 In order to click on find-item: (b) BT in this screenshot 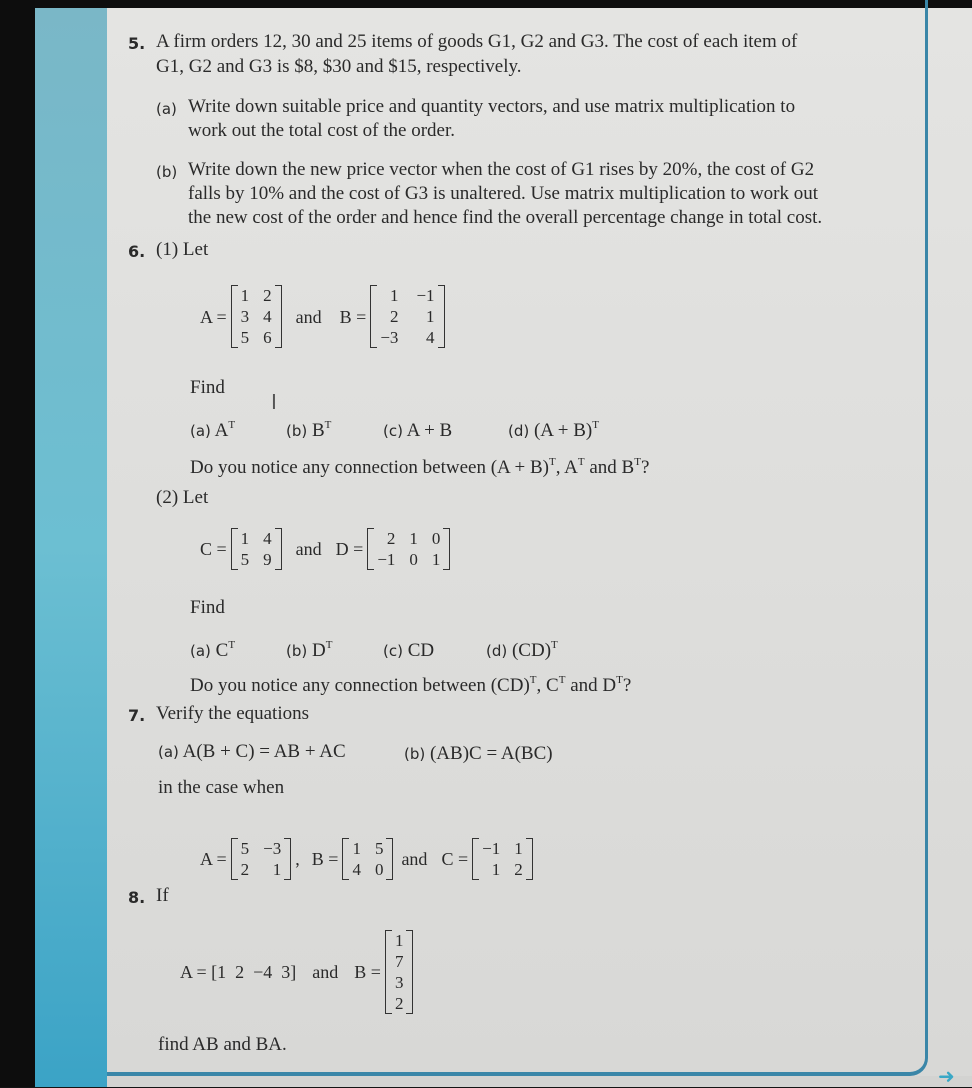, I will do `click(309, 430)`.